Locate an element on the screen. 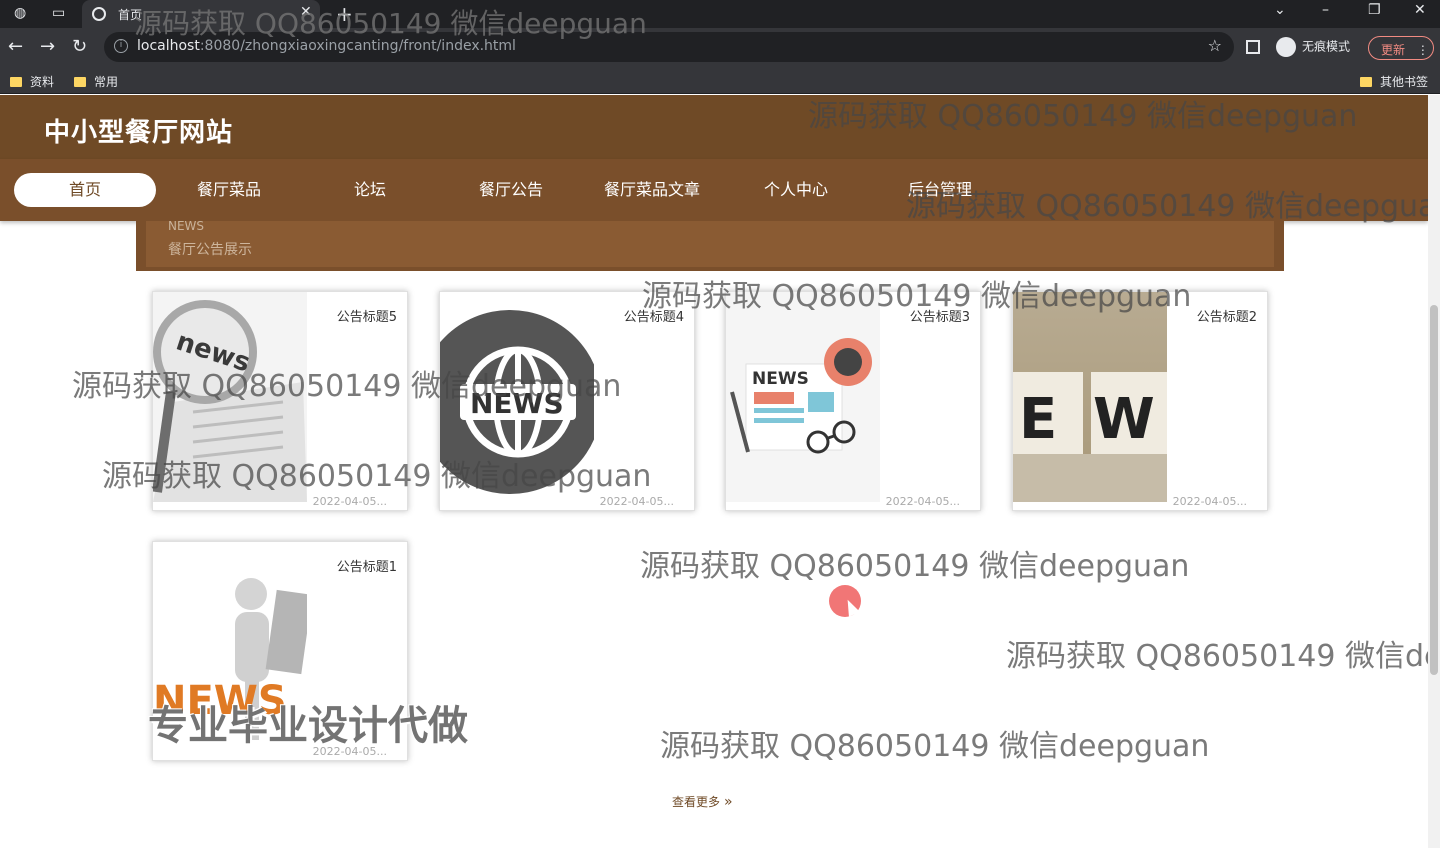 The width and height of the screenshot is (1440, 848). nav-profile: 个人中心 is located at coordinates (796, 190).